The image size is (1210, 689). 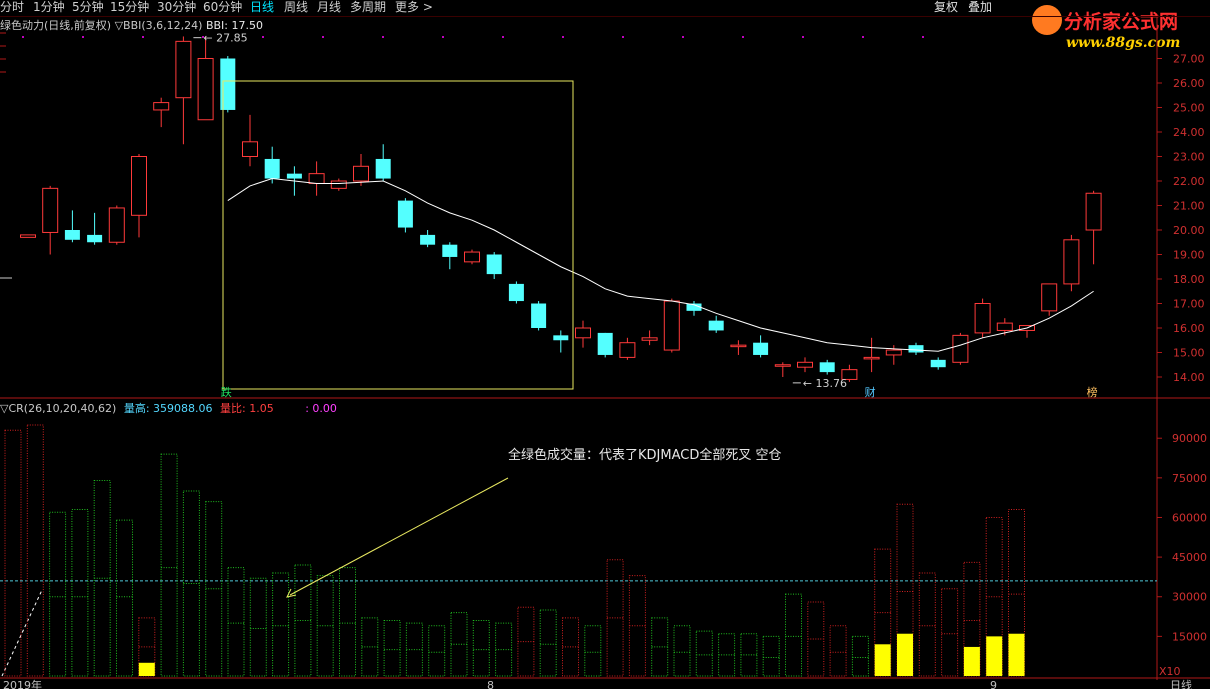 I want to click on price-tick-label: 14.00, so click(x=1189, y=377).